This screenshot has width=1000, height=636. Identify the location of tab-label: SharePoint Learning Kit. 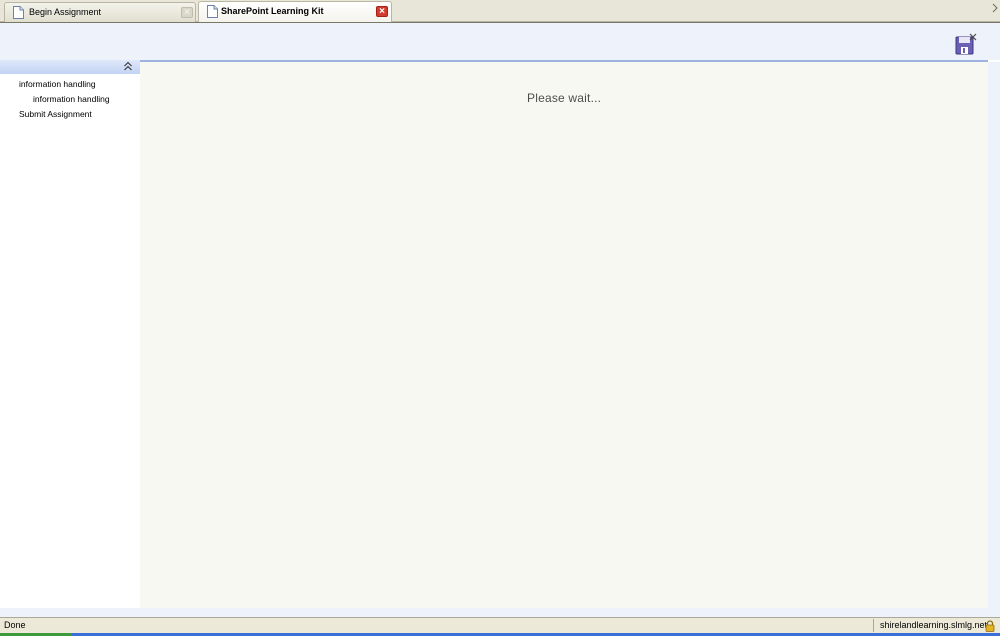
(272, 11).